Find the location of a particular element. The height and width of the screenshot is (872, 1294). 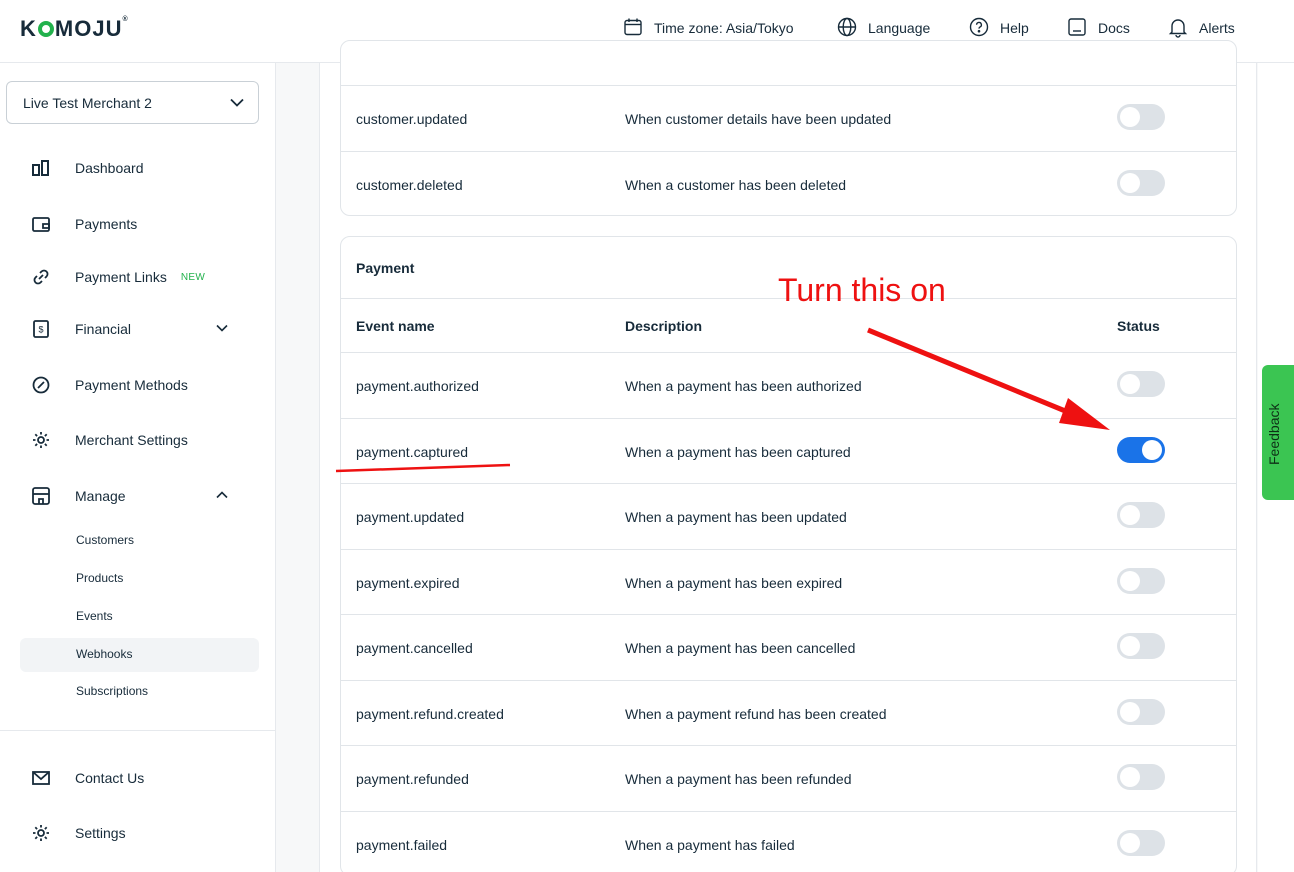

sidebar-item-settings: Settings is located at coordinates (78, 833).